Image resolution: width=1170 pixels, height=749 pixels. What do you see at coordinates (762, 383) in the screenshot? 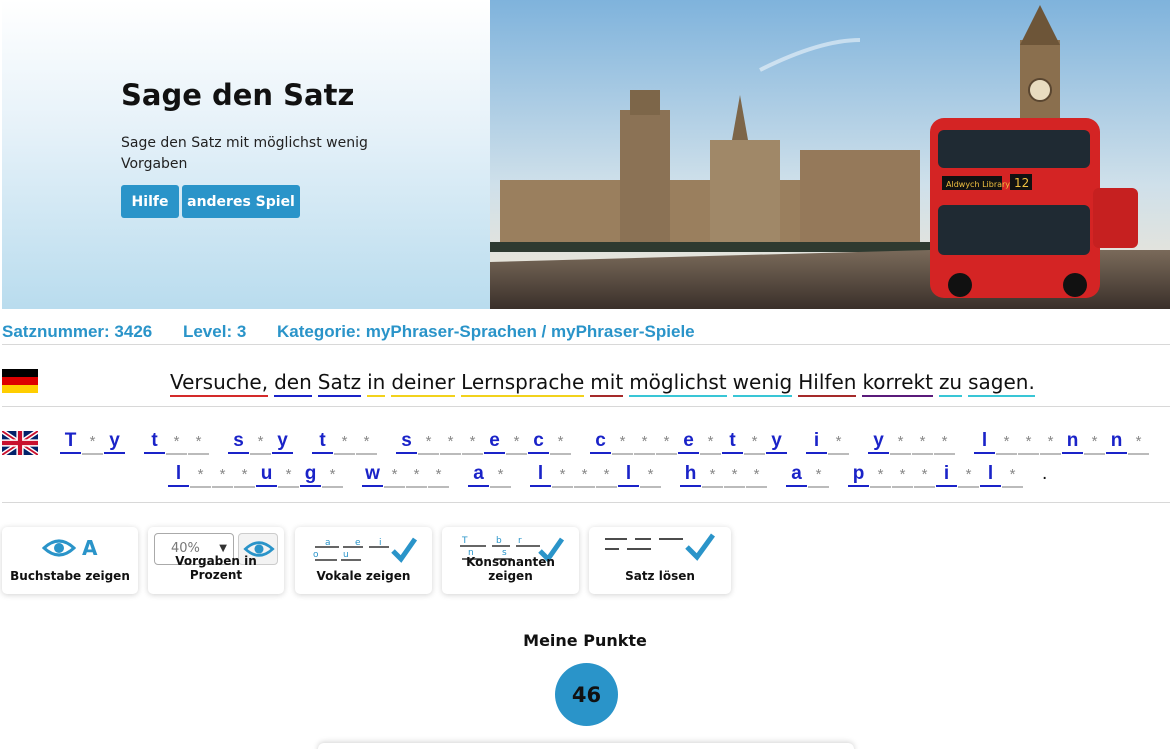
I see `german-word: wenig` at bounding box center [762, 383].